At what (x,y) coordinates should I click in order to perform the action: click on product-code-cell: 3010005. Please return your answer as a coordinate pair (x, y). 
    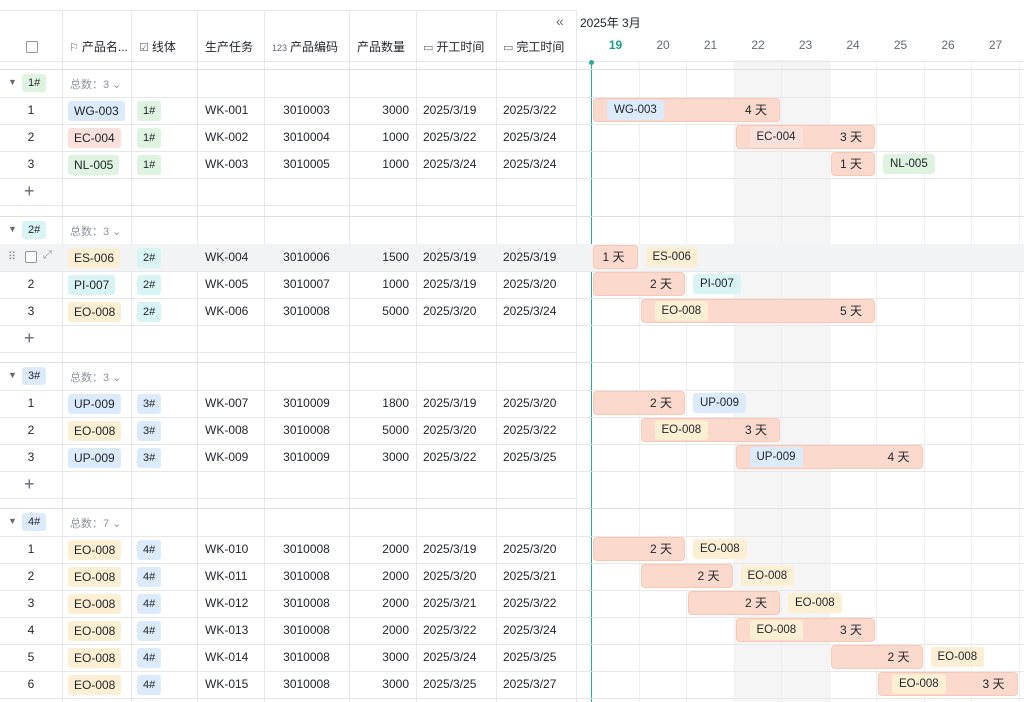
    Looking at the image, I should click on (306, 164).